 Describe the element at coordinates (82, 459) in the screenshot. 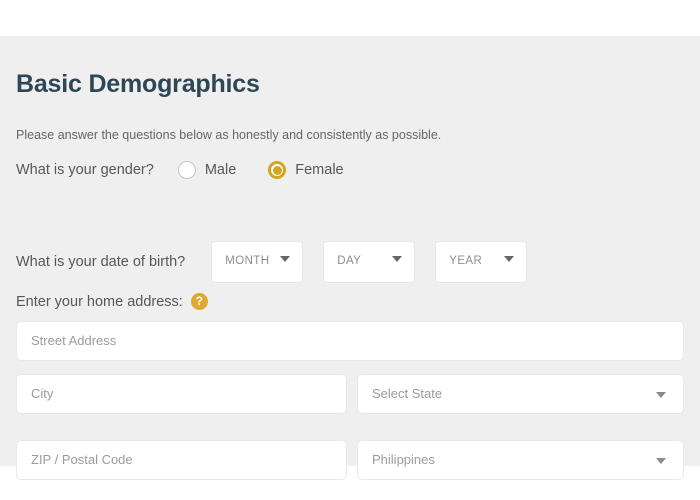

I see `zip-code-placeholder: ZIP / Postal Code` at that location.